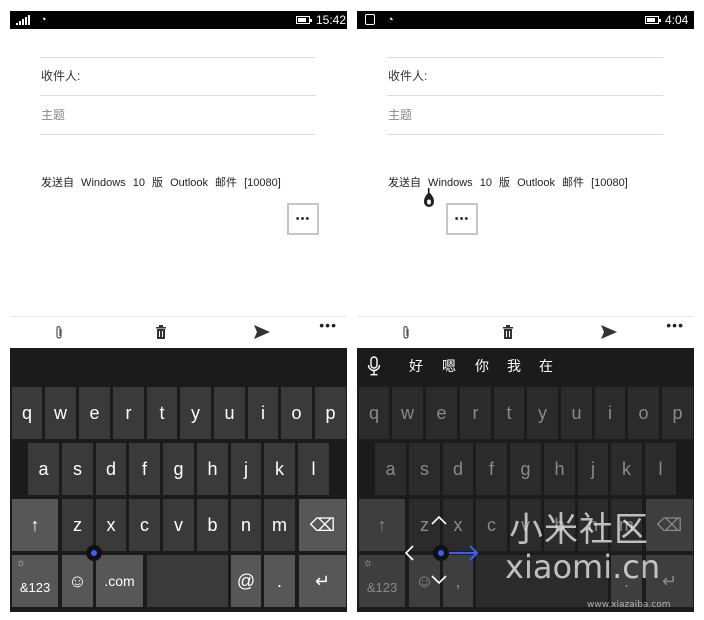  Describe the element at coordinates (43, 20) in the screenshot. I see `wifi-icon: ◔` at that location.